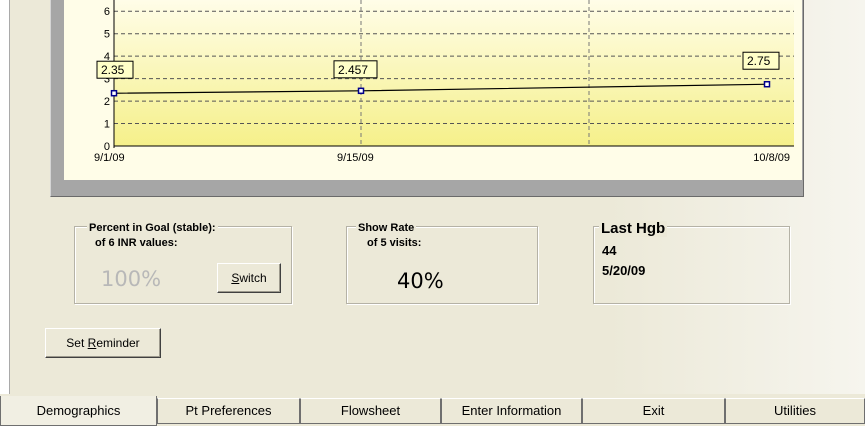 This screenshot has height=426, width=865. What do you see at coordinates (136, 243) in the screenshot?
I see `percent-in-goal-subtitle: of 6 INR values:` at bounding box center [136, 243].